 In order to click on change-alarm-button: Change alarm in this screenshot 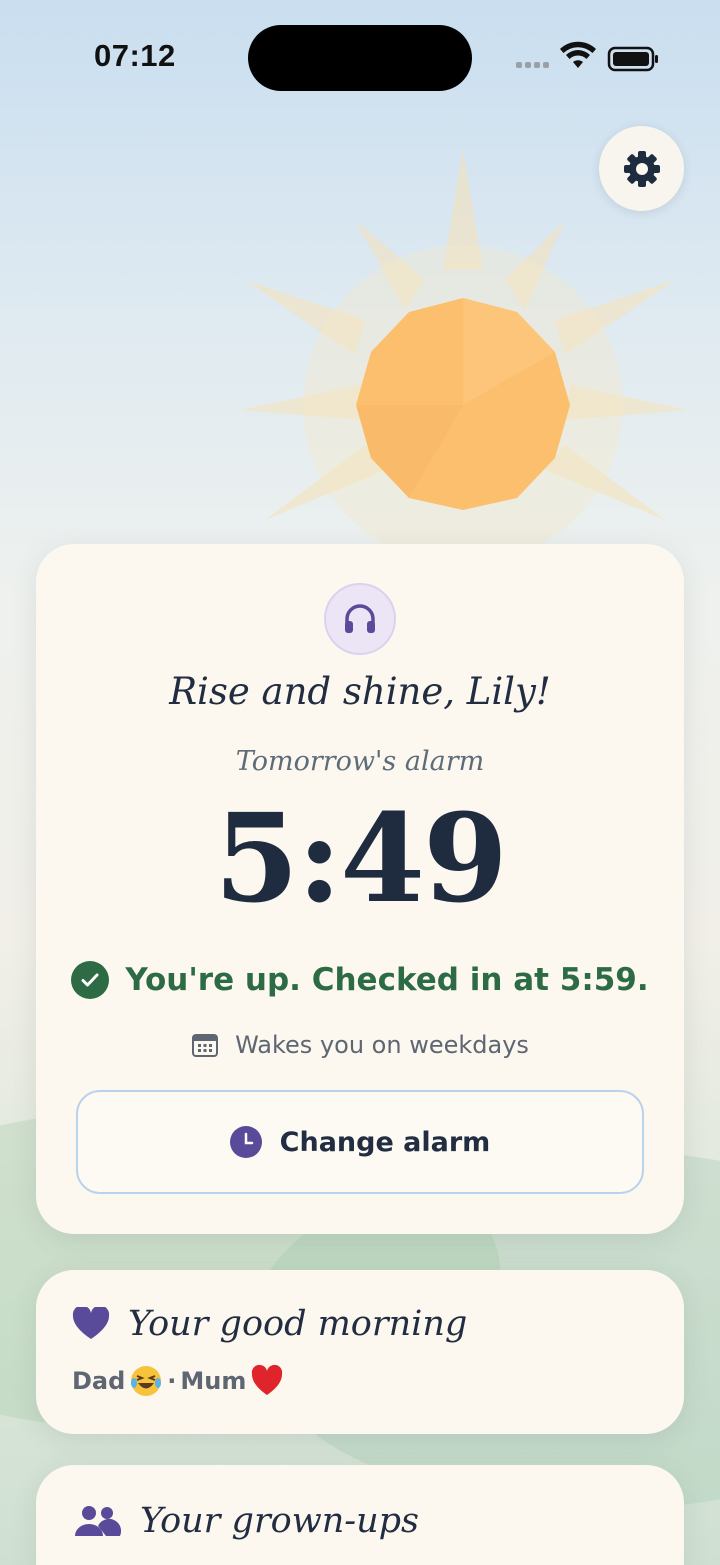, I will do `click(360, 1142)`.